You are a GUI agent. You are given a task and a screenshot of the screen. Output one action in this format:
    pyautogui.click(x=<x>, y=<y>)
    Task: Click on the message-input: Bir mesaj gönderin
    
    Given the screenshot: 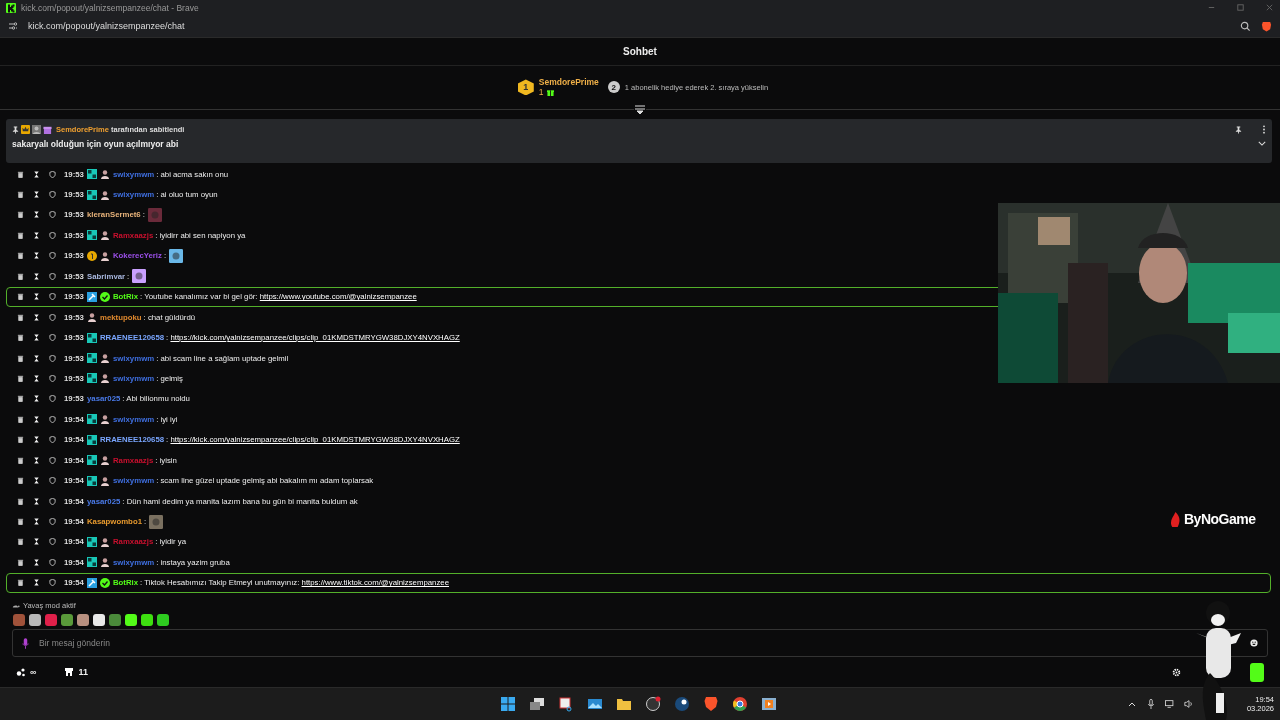 What is the action you would take?
    pyautogui.click(x=640, y=643)
    